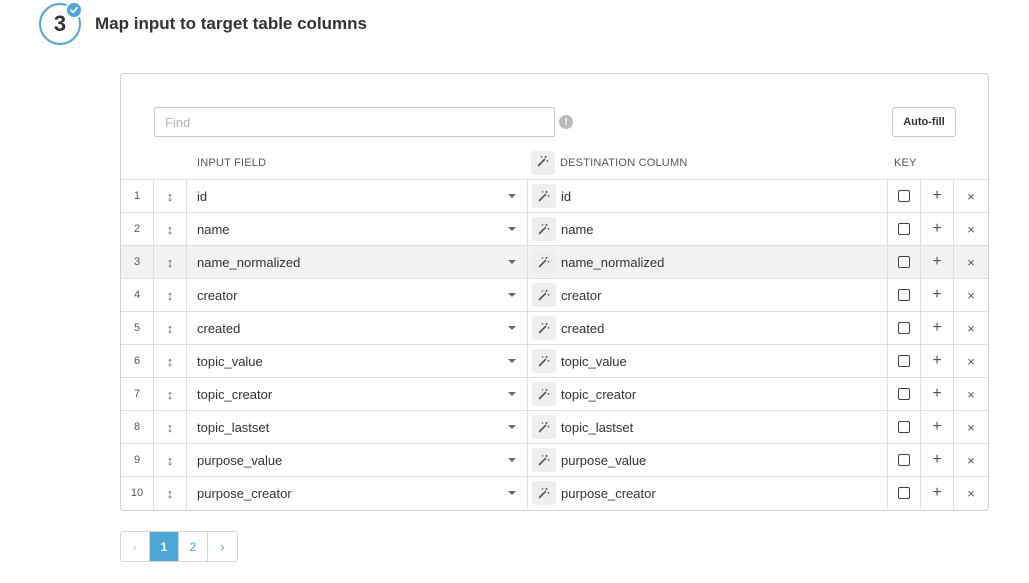 The width and height of the screenshot is (1029, 583). Describe the element at coordinates (357, 361) in the screenshot. I see `input-field-select: topic_value` at that location.